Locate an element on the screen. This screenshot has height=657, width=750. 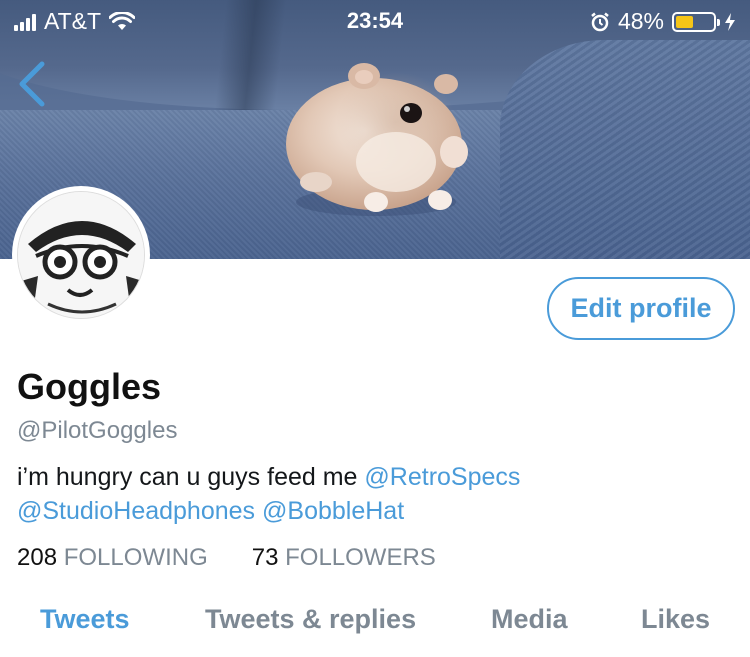
bio-text: i’m hungry can u guys feed me is located at coordinates (191, 477).